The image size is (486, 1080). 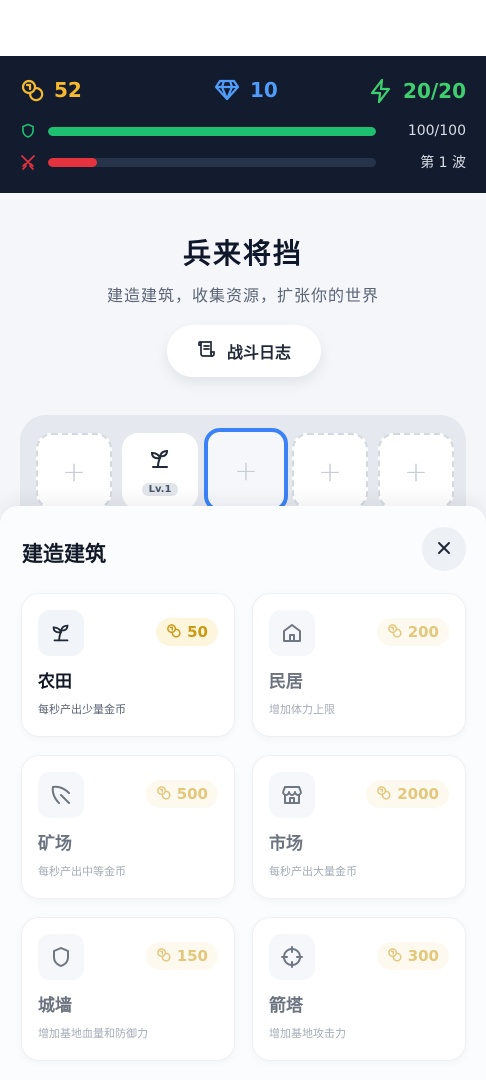 What do you see at coordinates (307, 1033) in the screenshot?
I see `building-desc: 增加基地攻击力` at bounding box center [307, 1033].